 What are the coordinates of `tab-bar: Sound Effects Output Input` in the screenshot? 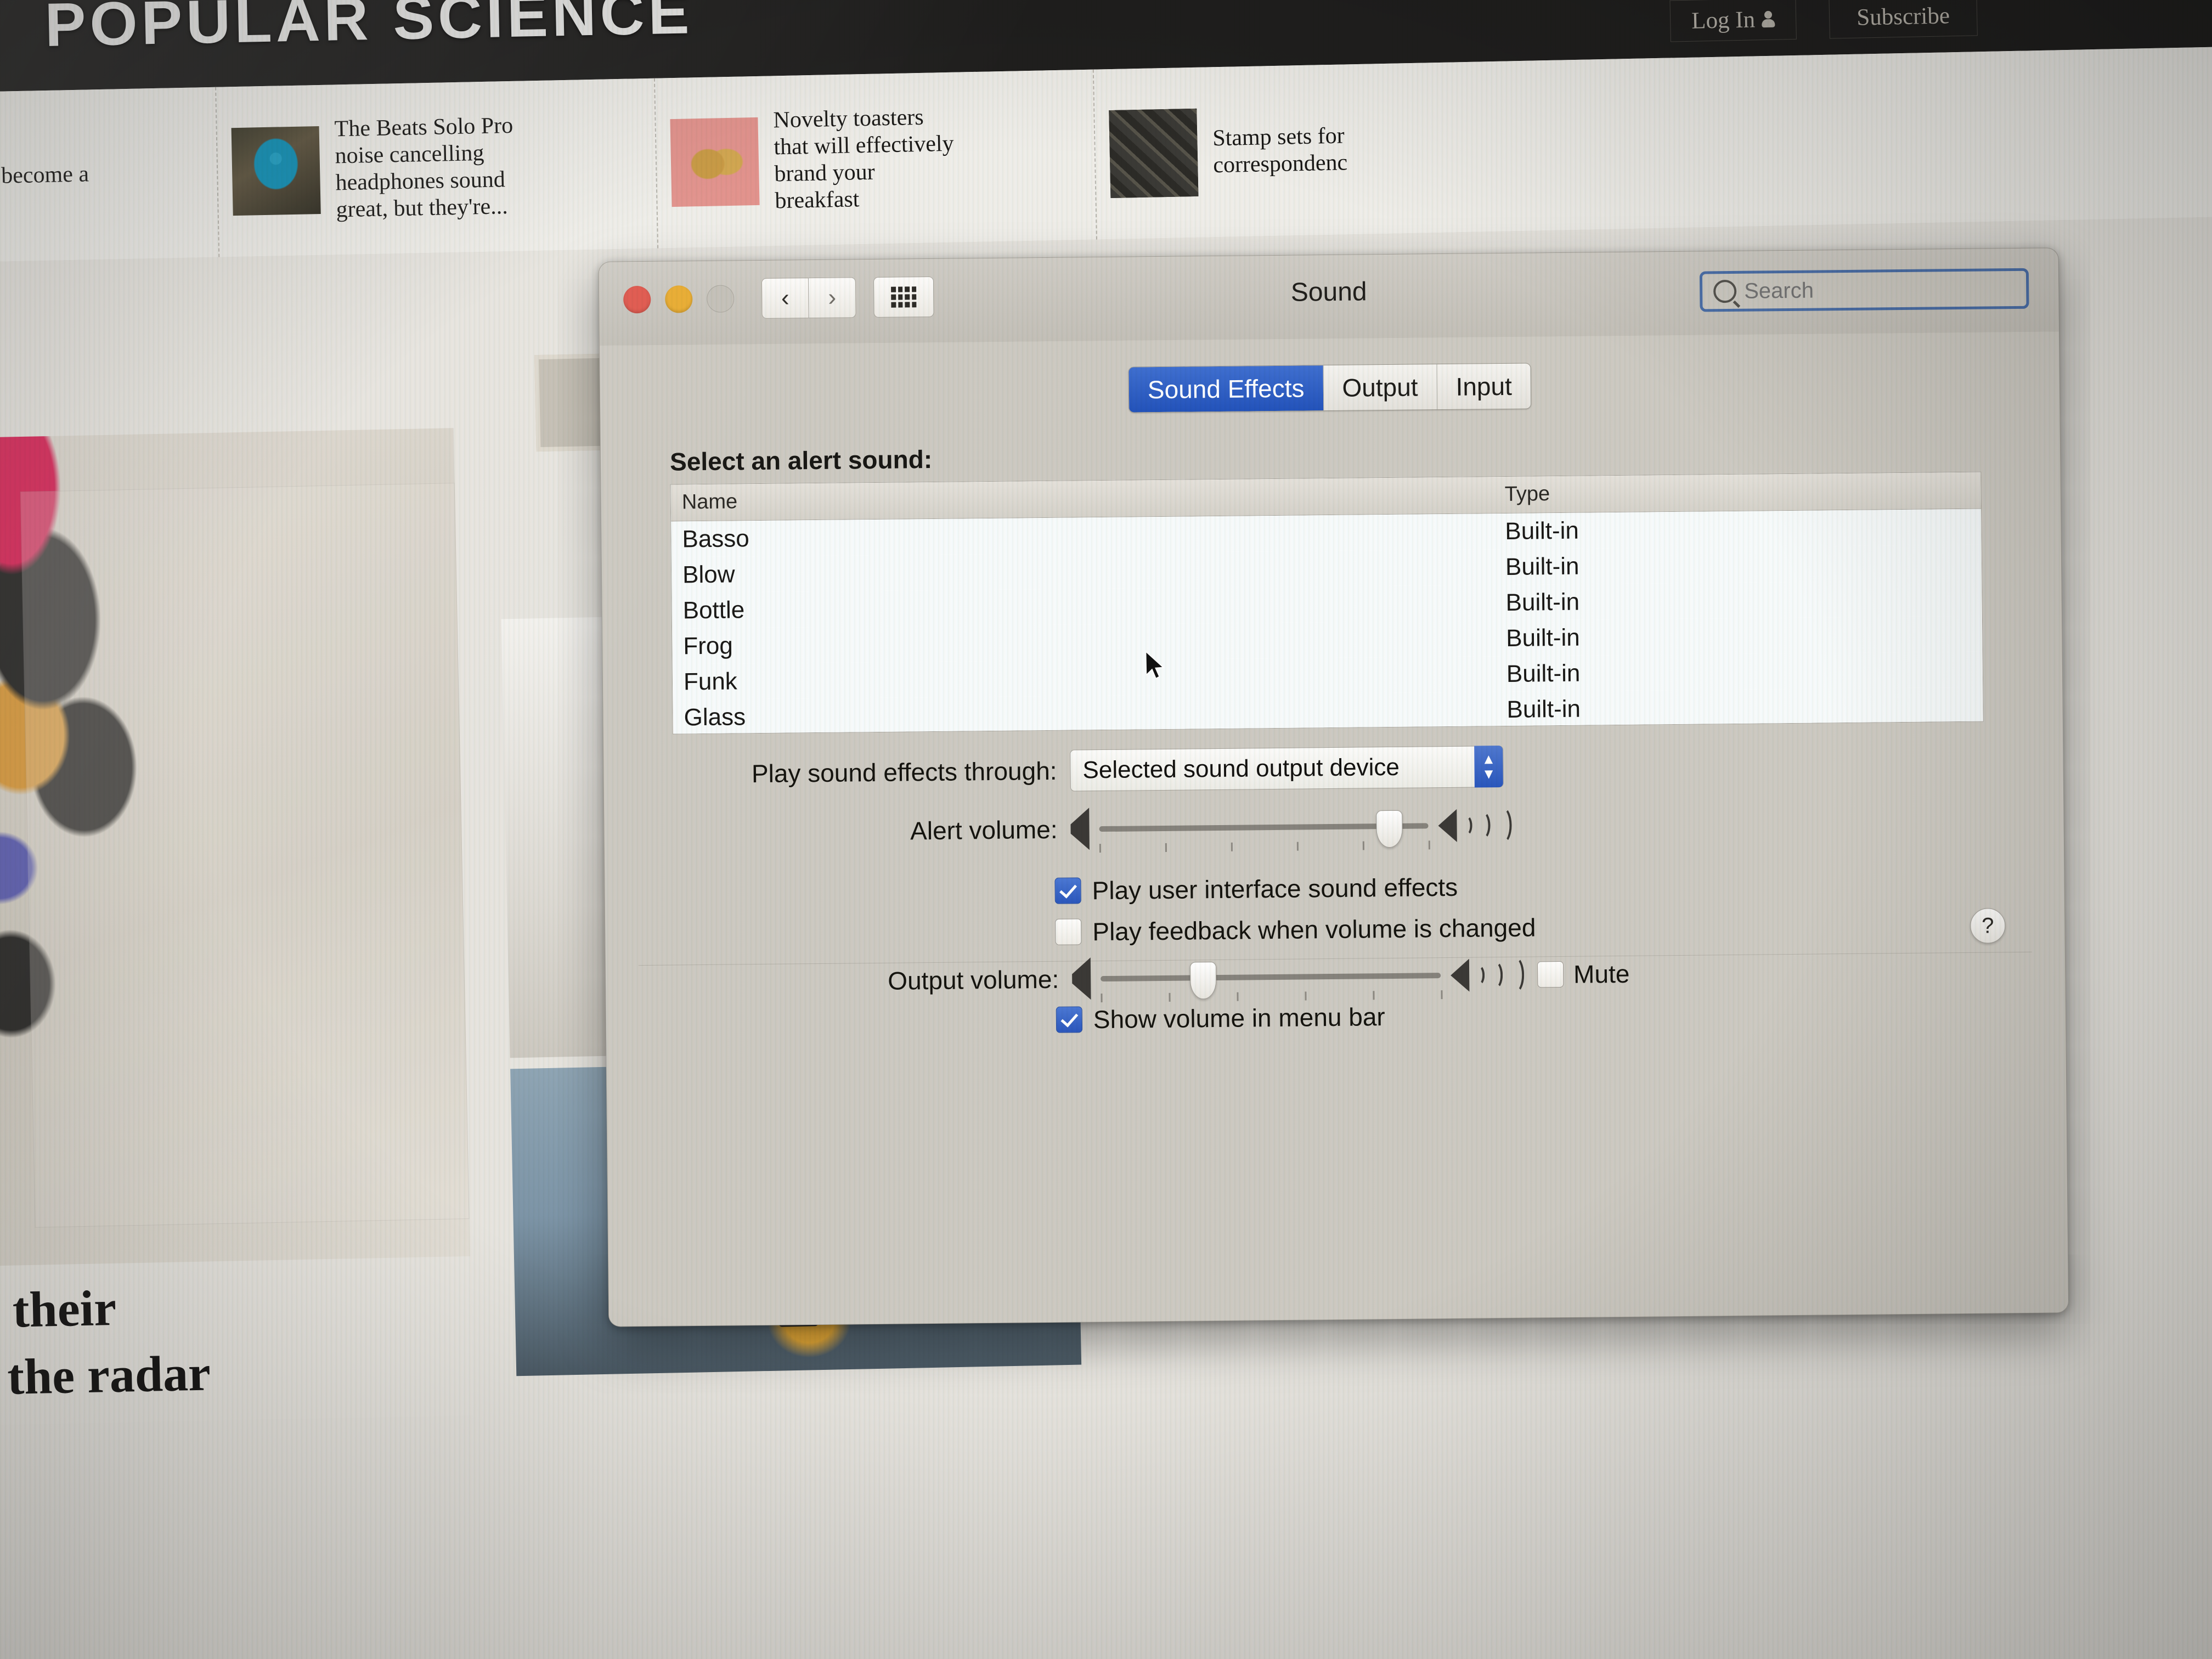 It's located at (1330, 388).